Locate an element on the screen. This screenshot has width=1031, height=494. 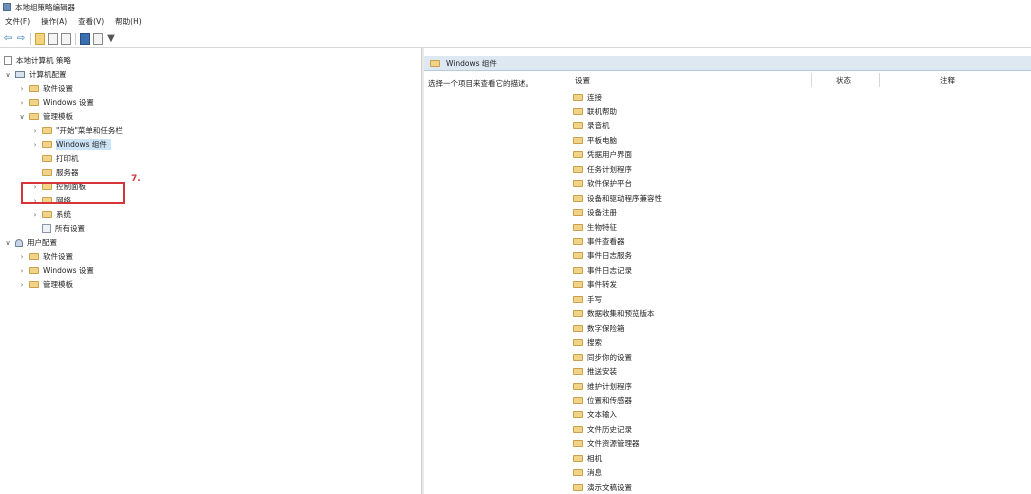
list-item: 演示文稿设置 is located at coordinates (602, 487).